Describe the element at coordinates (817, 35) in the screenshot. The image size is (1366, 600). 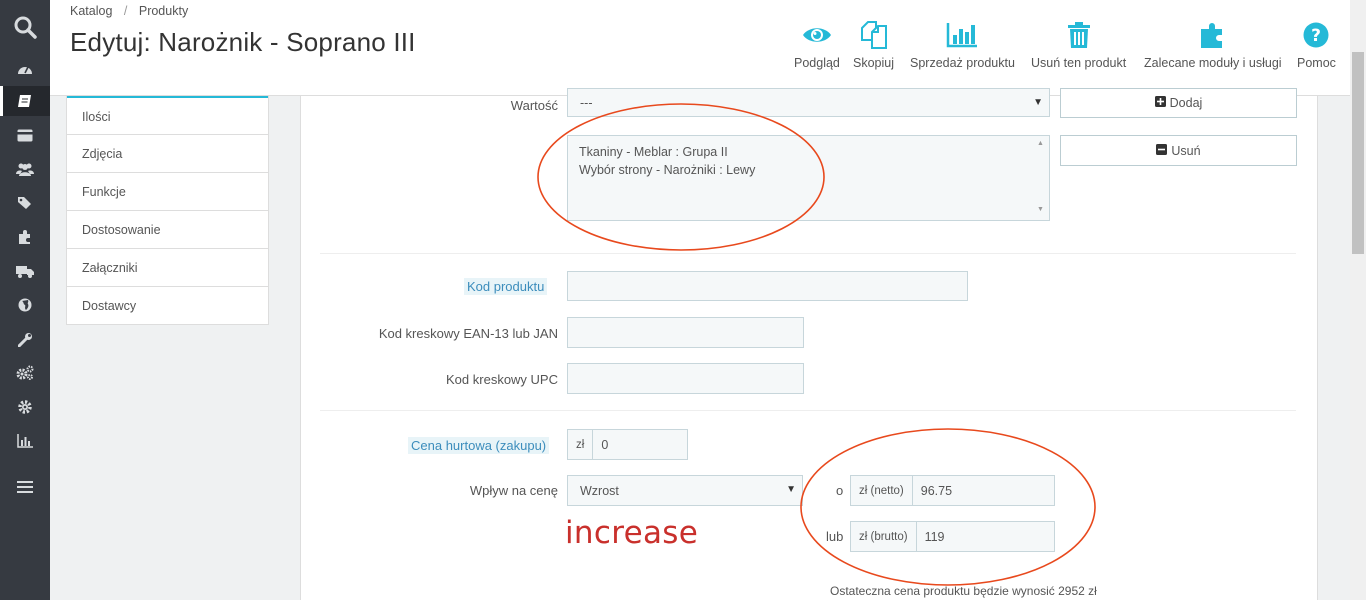
I see `eye-icon` at that location.